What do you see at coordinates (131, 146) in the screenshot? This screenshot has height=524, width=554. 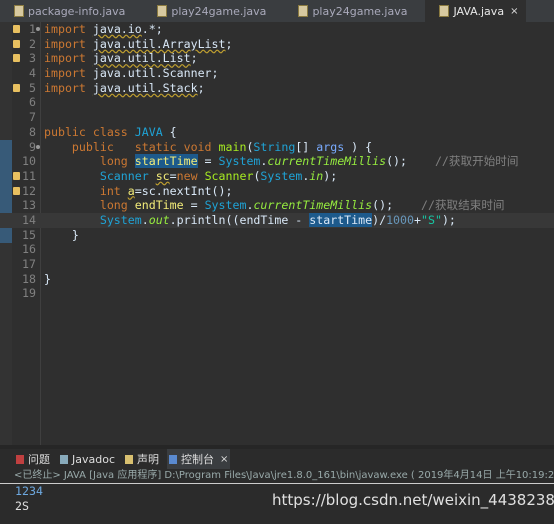 I see `code-token: public static void` at bounding box center [131, 146].